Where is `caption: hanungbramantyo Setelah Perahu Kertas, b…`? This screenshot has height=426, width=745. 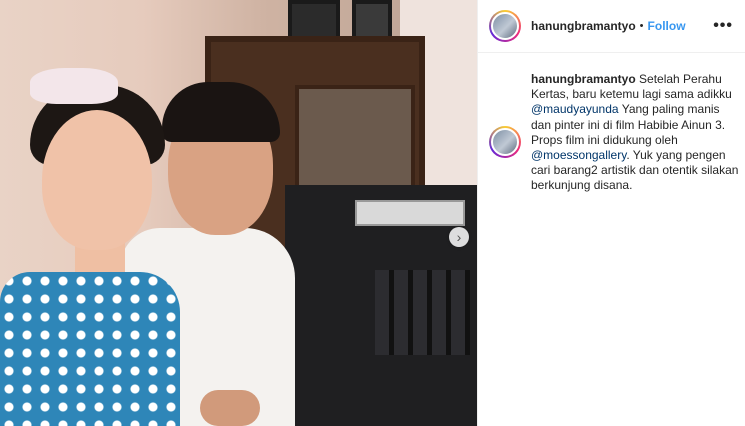
caption: hanungbramantyo Setelah Perahu Kertas, b… is located at coordinates (613, 132).